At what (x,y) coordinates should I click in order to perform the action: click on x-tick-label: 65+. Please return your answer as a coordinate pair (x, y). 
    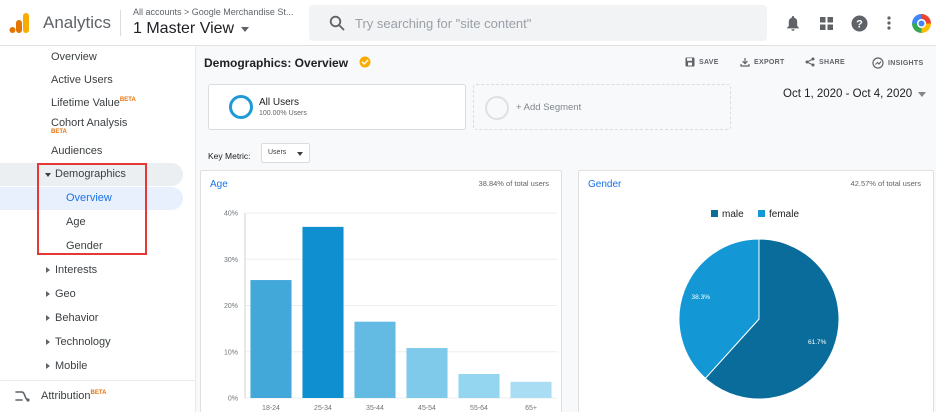
    Looking at the image, I should click on (531, 408).